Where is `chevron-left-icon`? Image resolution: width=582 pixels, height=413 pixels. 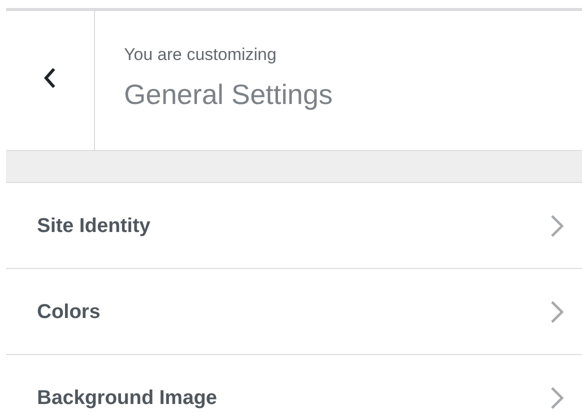
chevron-left-icon is located at coordinates (50, 77).